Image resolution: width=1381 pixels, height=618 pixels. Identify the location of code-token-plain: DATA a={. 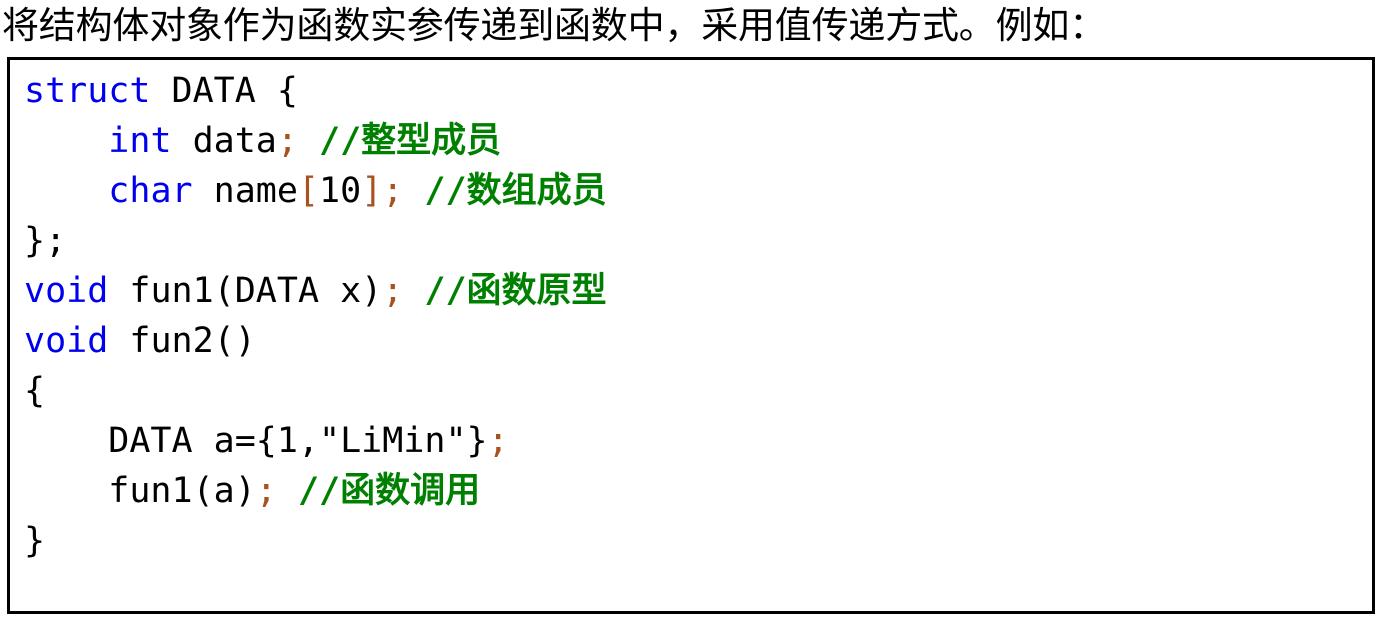
(150, 441).